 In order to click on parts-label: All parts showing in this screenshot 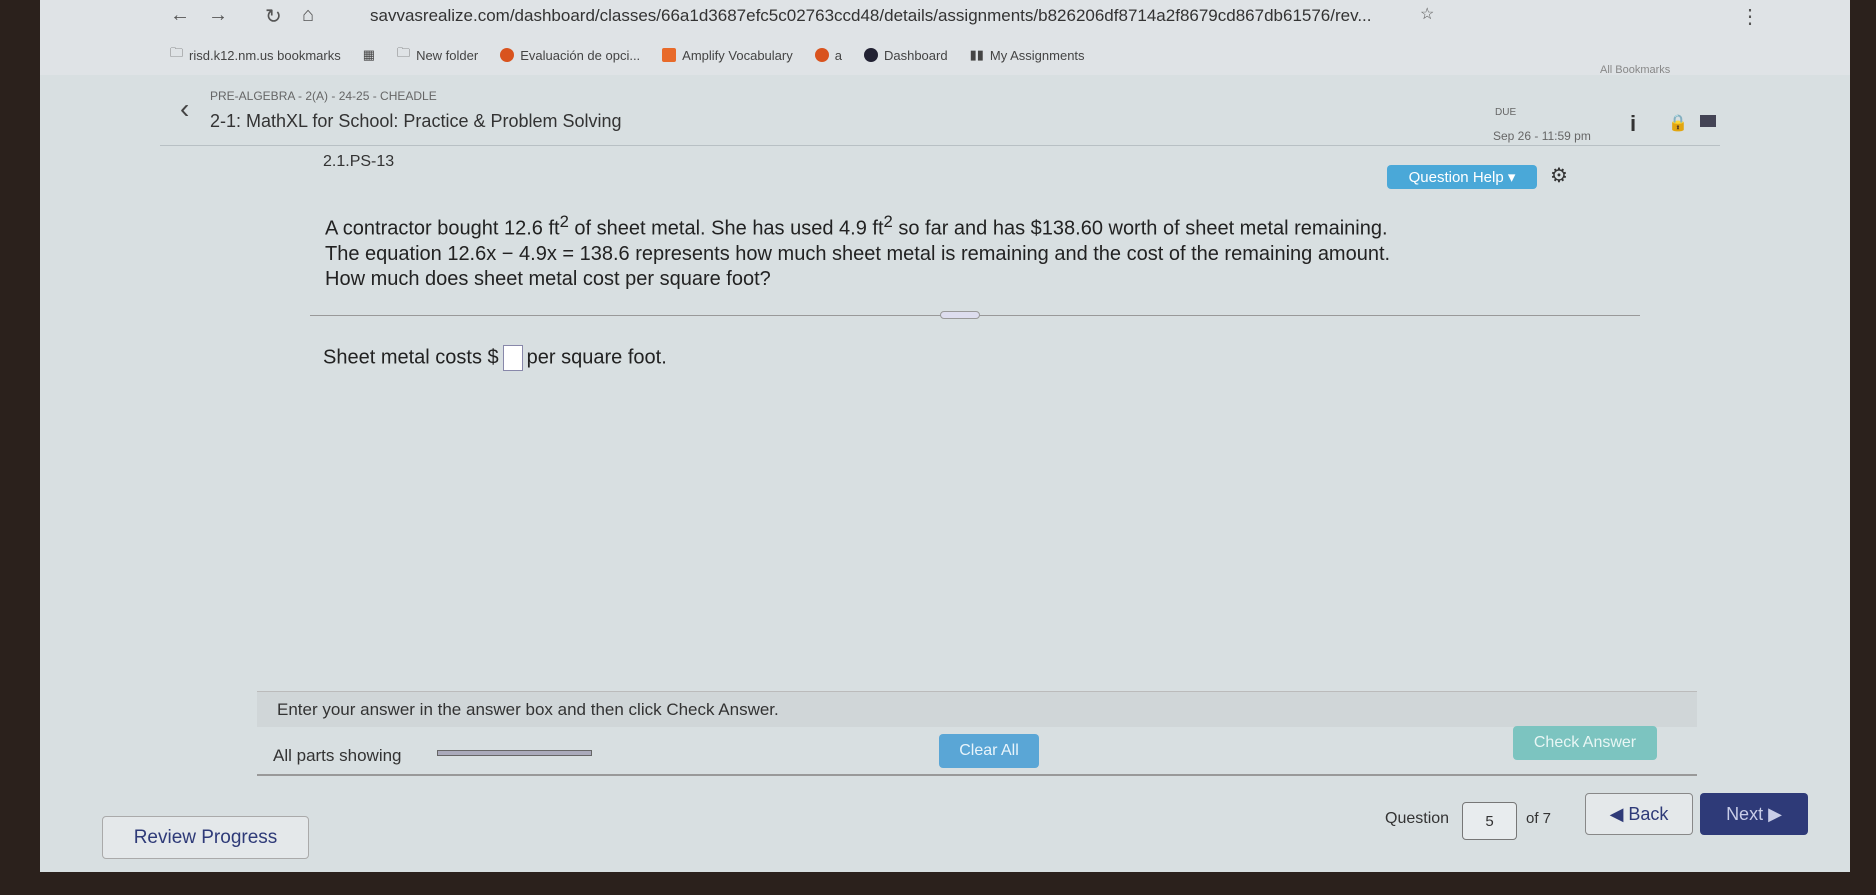, I will do `click(337, 755)`.